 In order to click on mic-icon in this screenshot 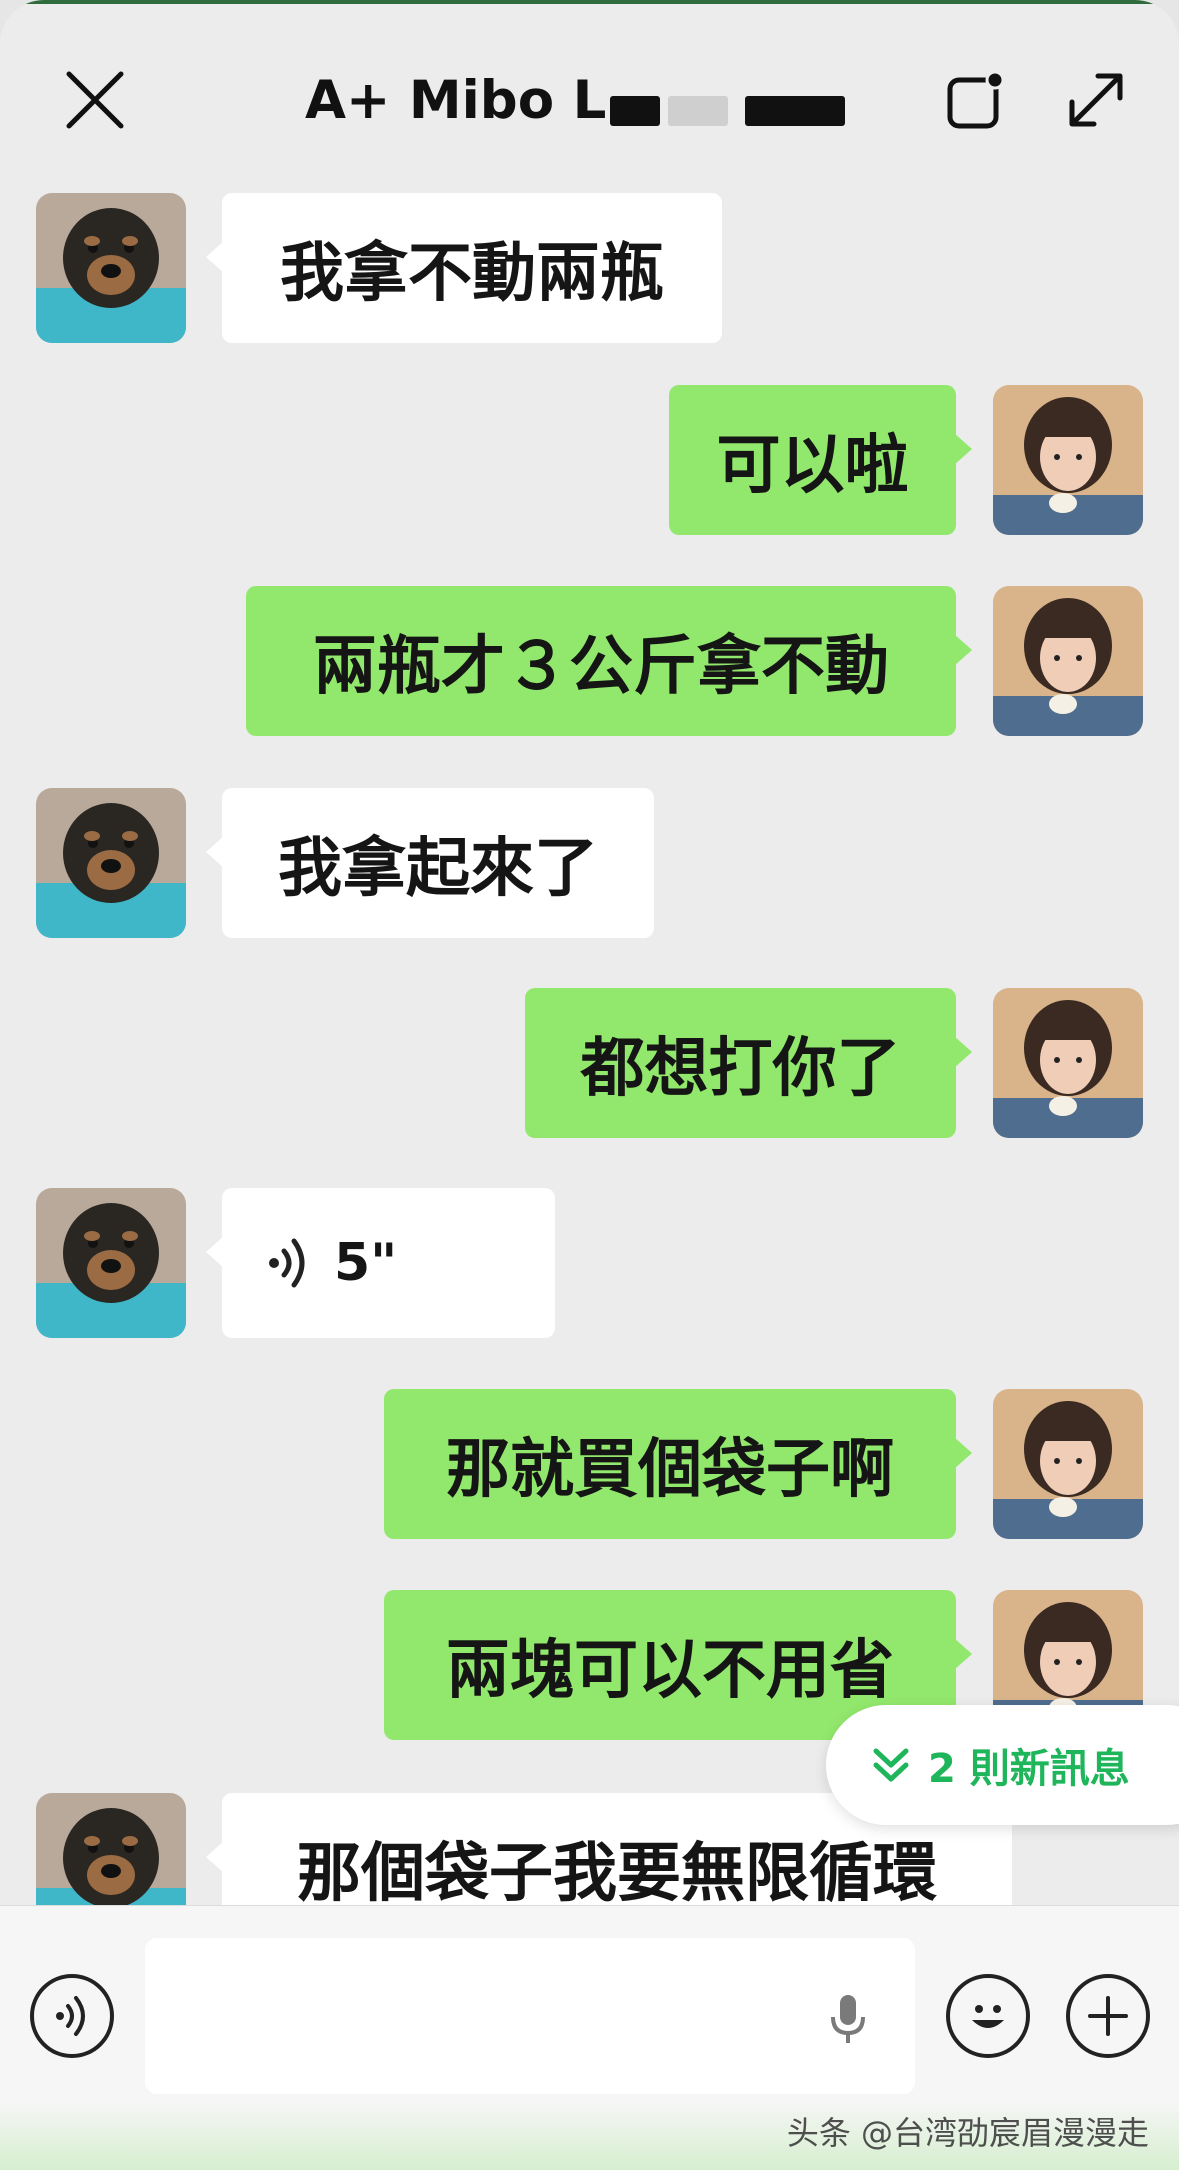, I will do `click(848, 2019)`.